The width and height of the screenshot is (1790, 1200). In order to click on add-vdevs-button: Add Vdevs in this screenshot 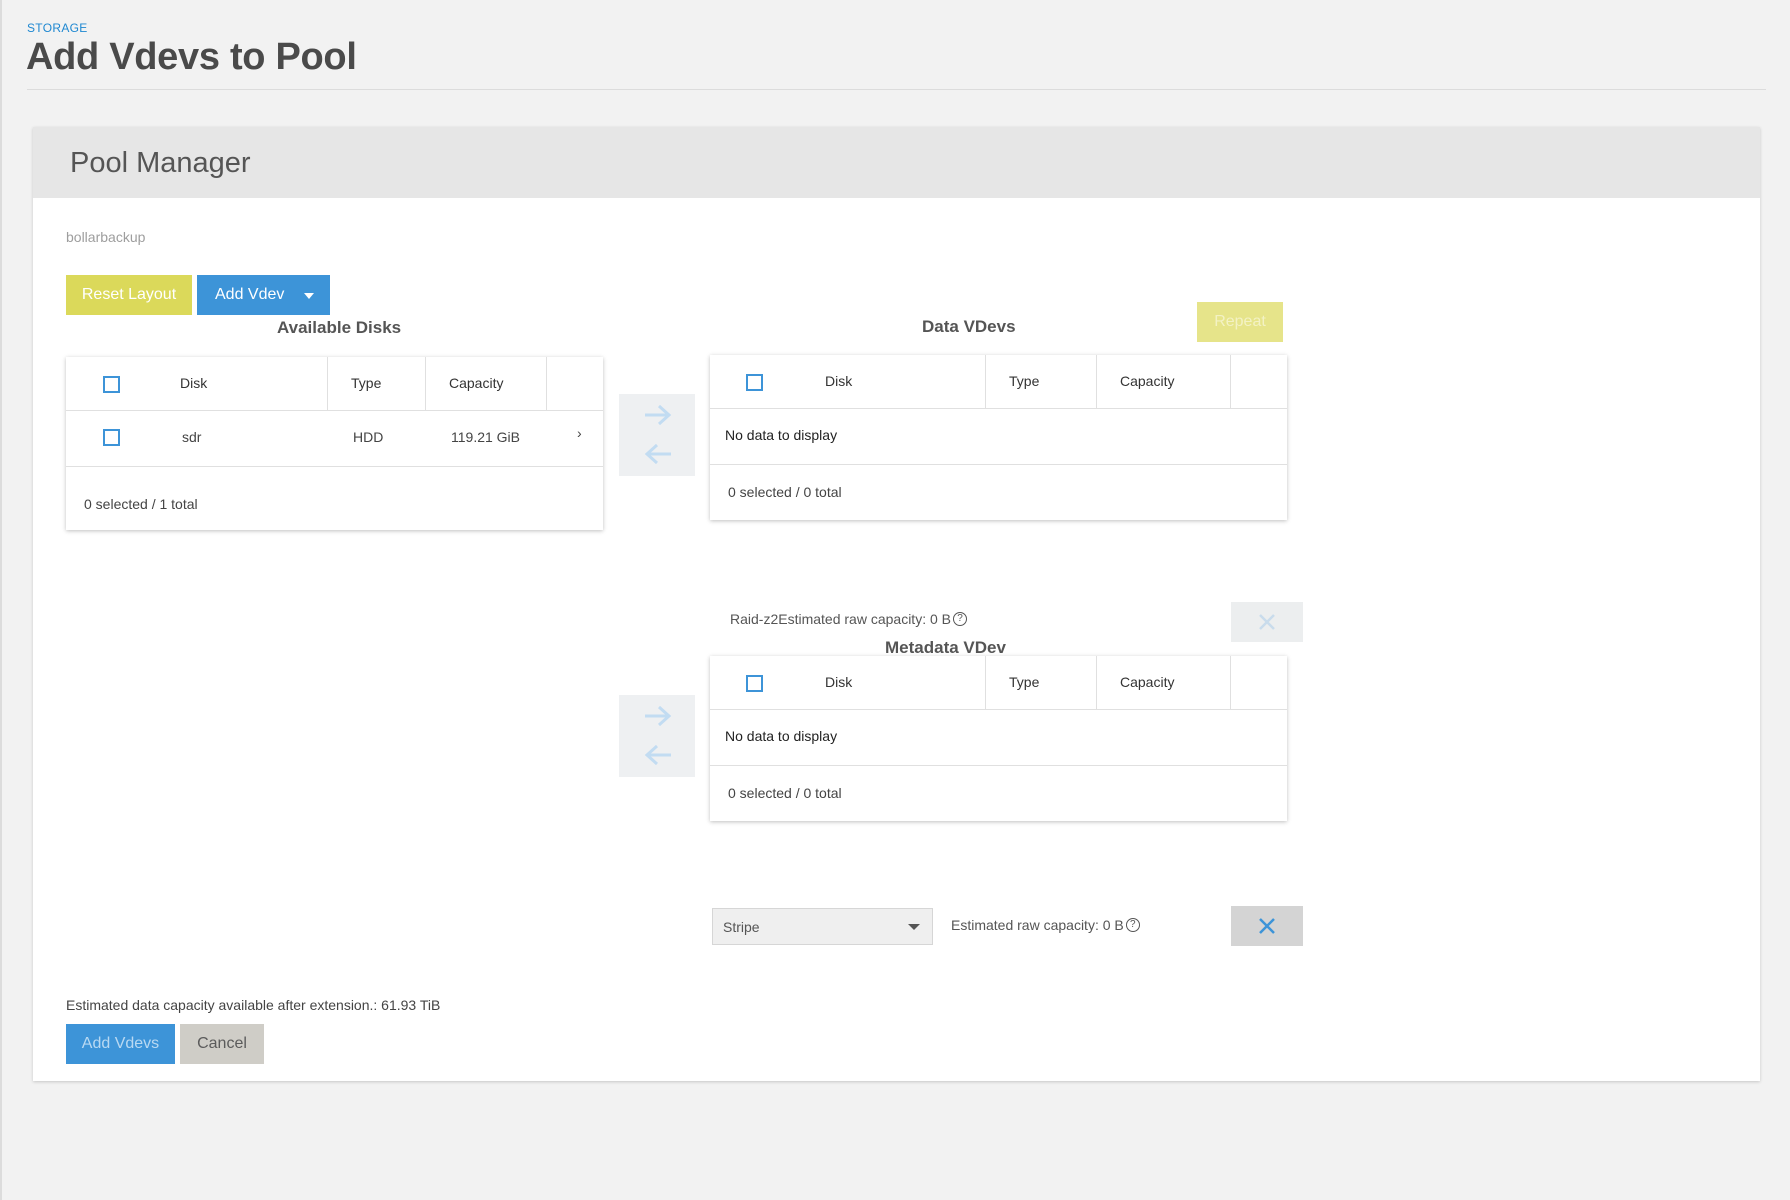, I will do `click(120, 1044)`.